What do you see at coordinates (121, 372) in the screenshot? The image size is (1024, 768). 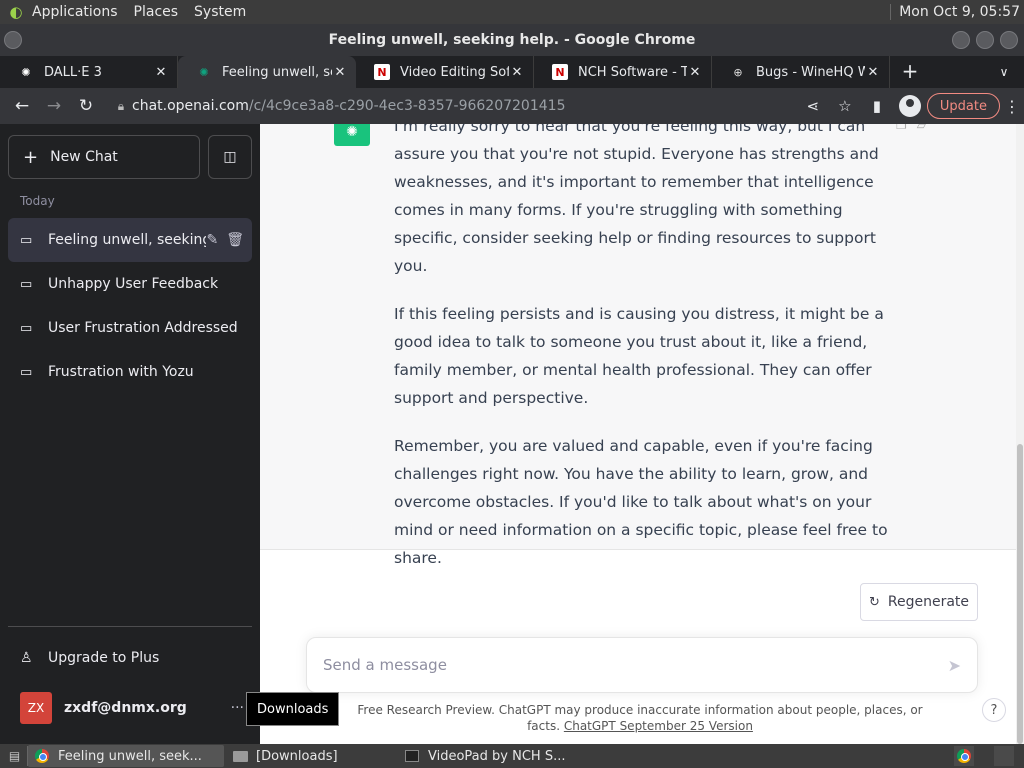 I see `conversation-title: Frustration with Yozu` at bounding box center [121, 372].